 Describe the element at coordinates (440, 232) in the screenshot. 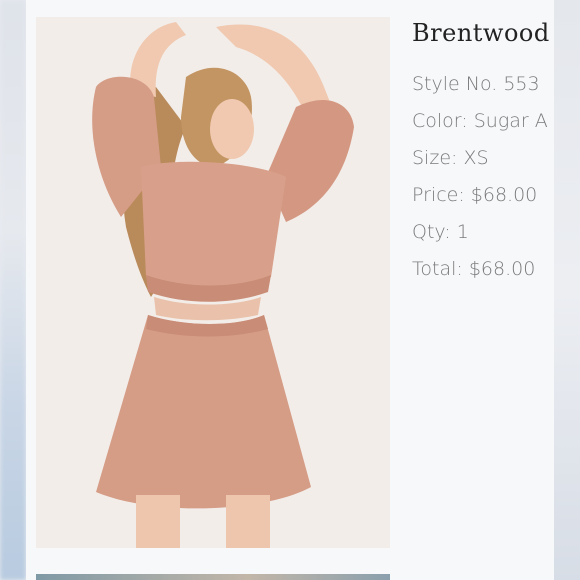

I see `quantity-label: Qty: 1` at that location.